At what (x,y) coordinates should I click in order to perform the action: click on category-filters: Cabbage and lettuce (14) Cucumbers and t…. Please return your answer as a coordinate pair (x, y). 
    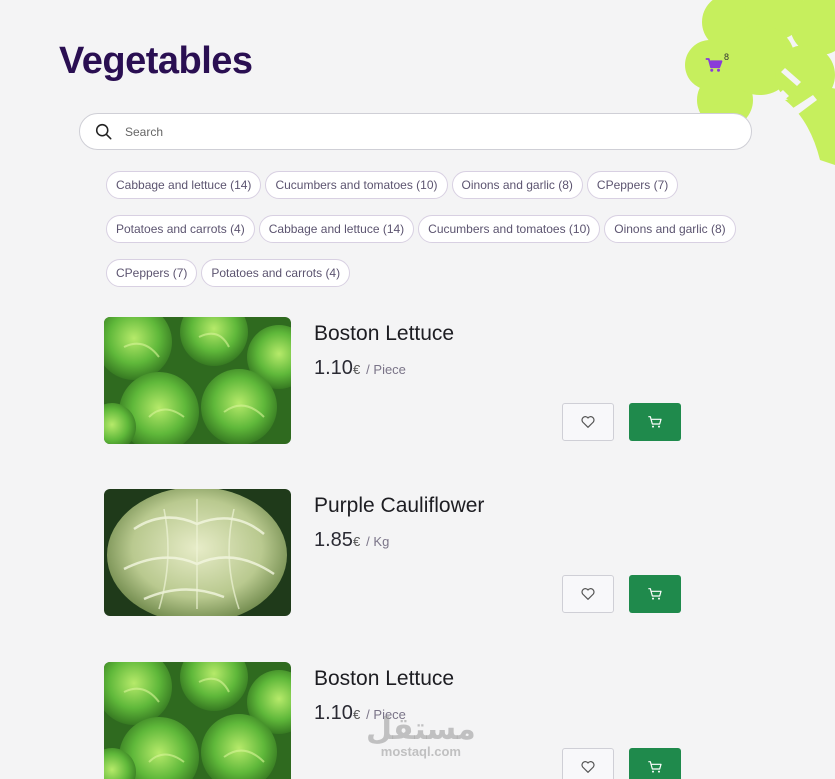
    Looking at the image, I should click on (426, 229).